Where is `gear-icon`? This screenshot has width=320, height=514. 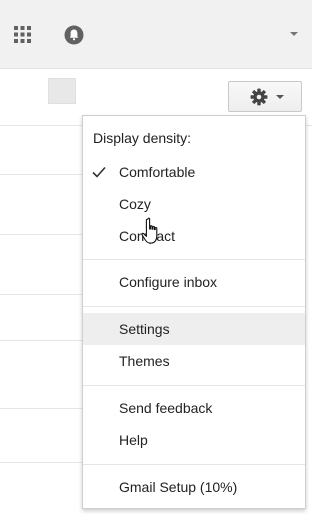 gear-icon is located at coordinates (259, 97).